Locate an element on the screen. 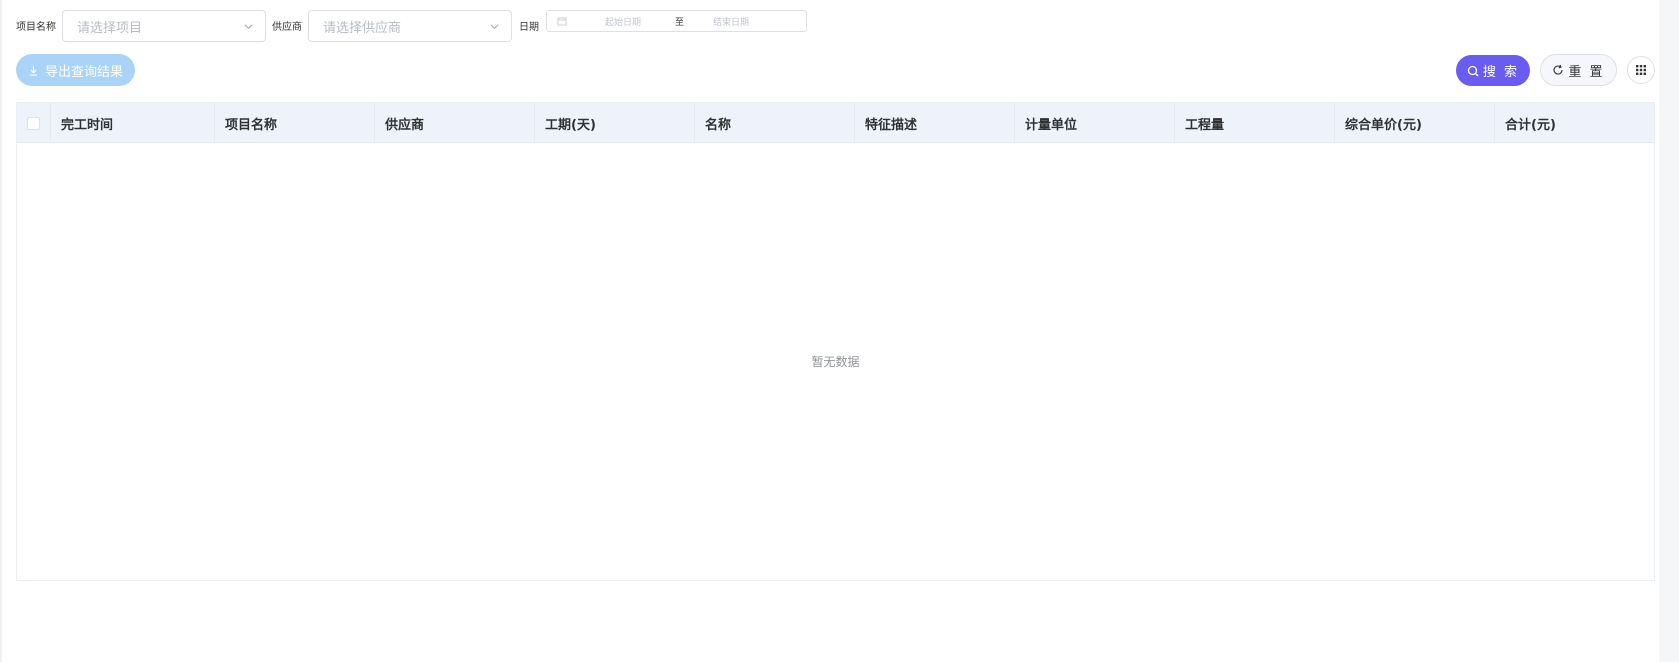  header-select-all-cell is located at coordinates (34, 123).